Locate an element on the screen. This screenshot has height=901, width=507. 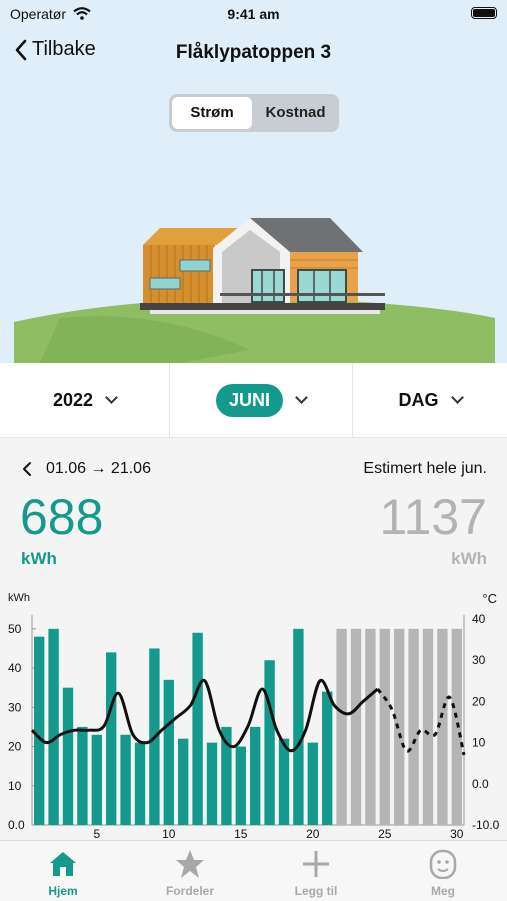
estimated-consumption-value: 1137 is located at coordinates (433, 517).